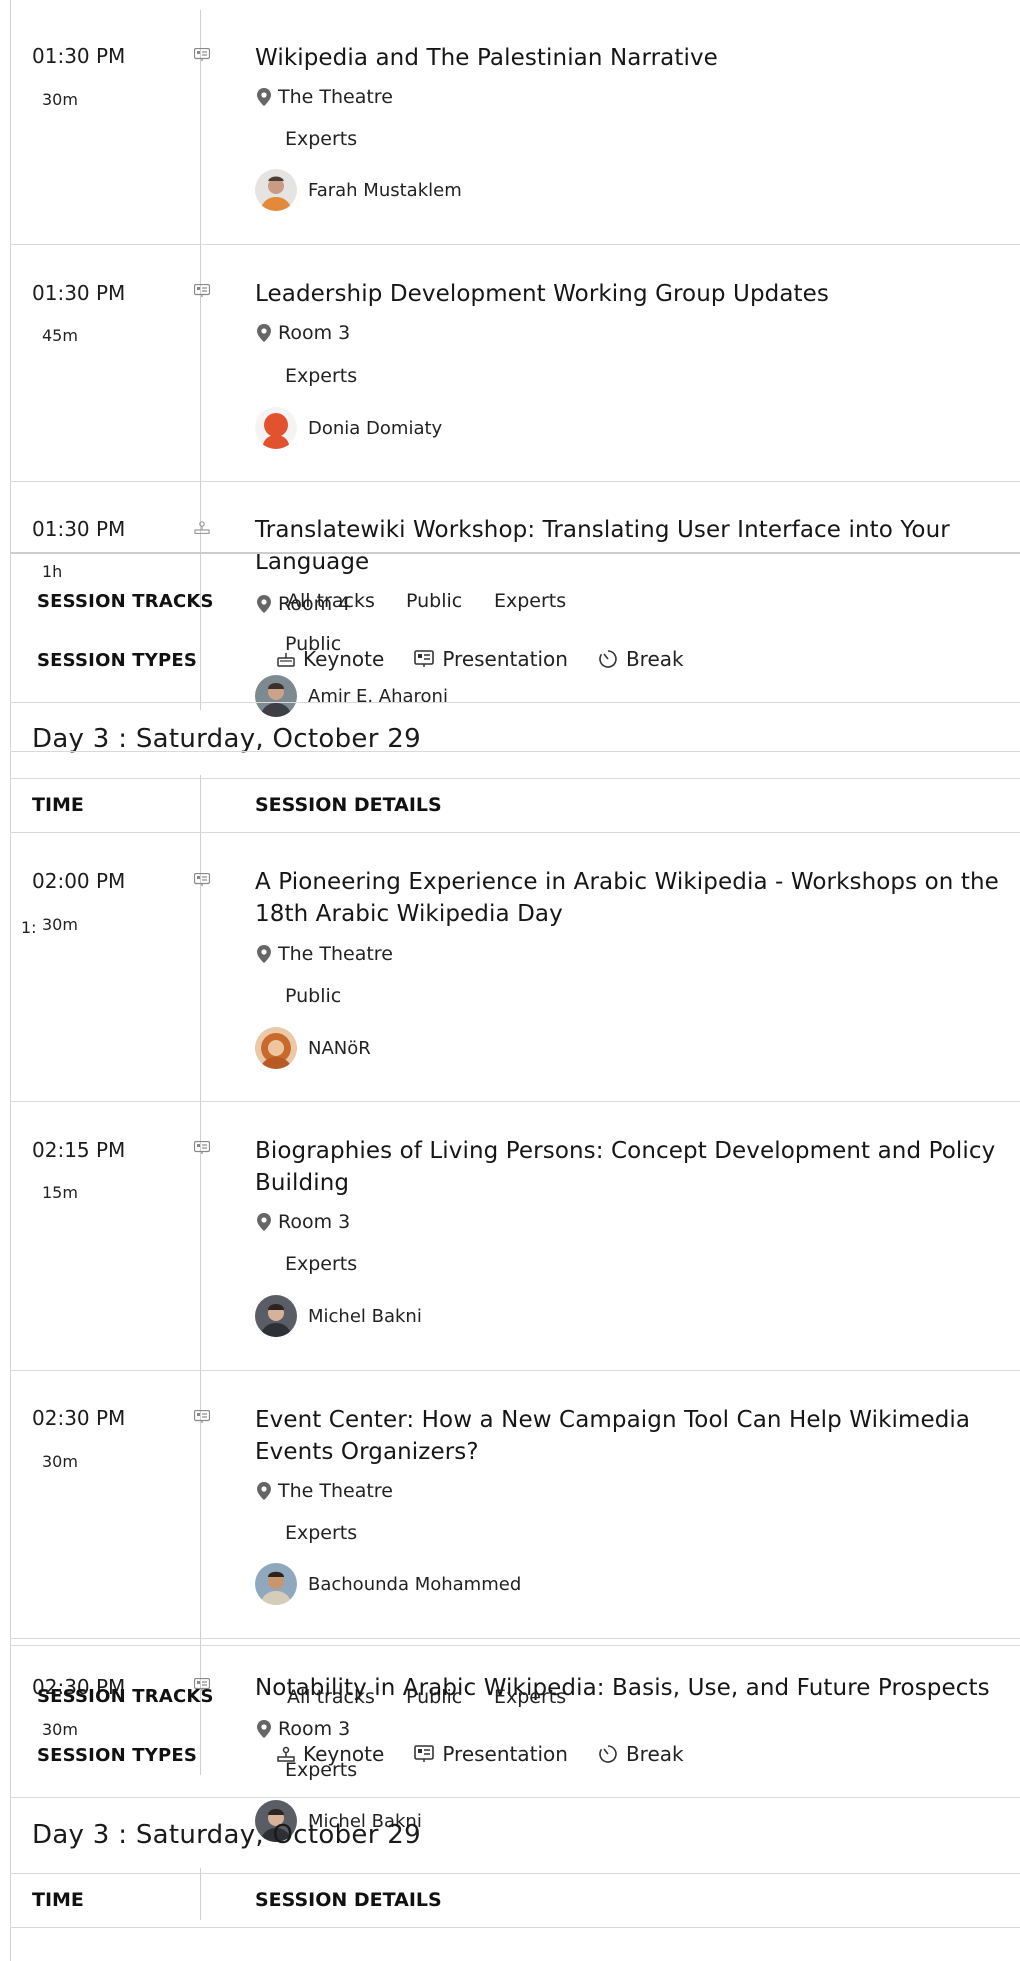  What do you see at coordinates (515, 553) in the screenshot?
I see `filter-bar-top-border` at bounding box center [515, 553].